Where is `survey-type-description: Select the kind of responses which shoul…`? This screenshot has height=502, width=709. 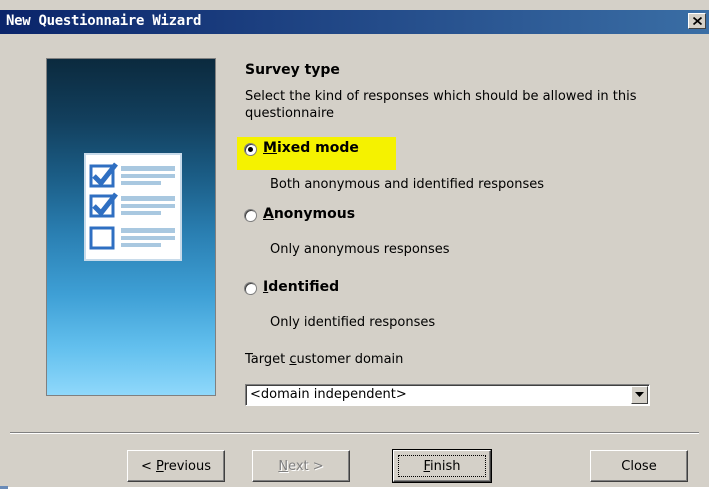 survey-type-description: Select the kind of responses which shoul… is located at coordinates (441, 105).